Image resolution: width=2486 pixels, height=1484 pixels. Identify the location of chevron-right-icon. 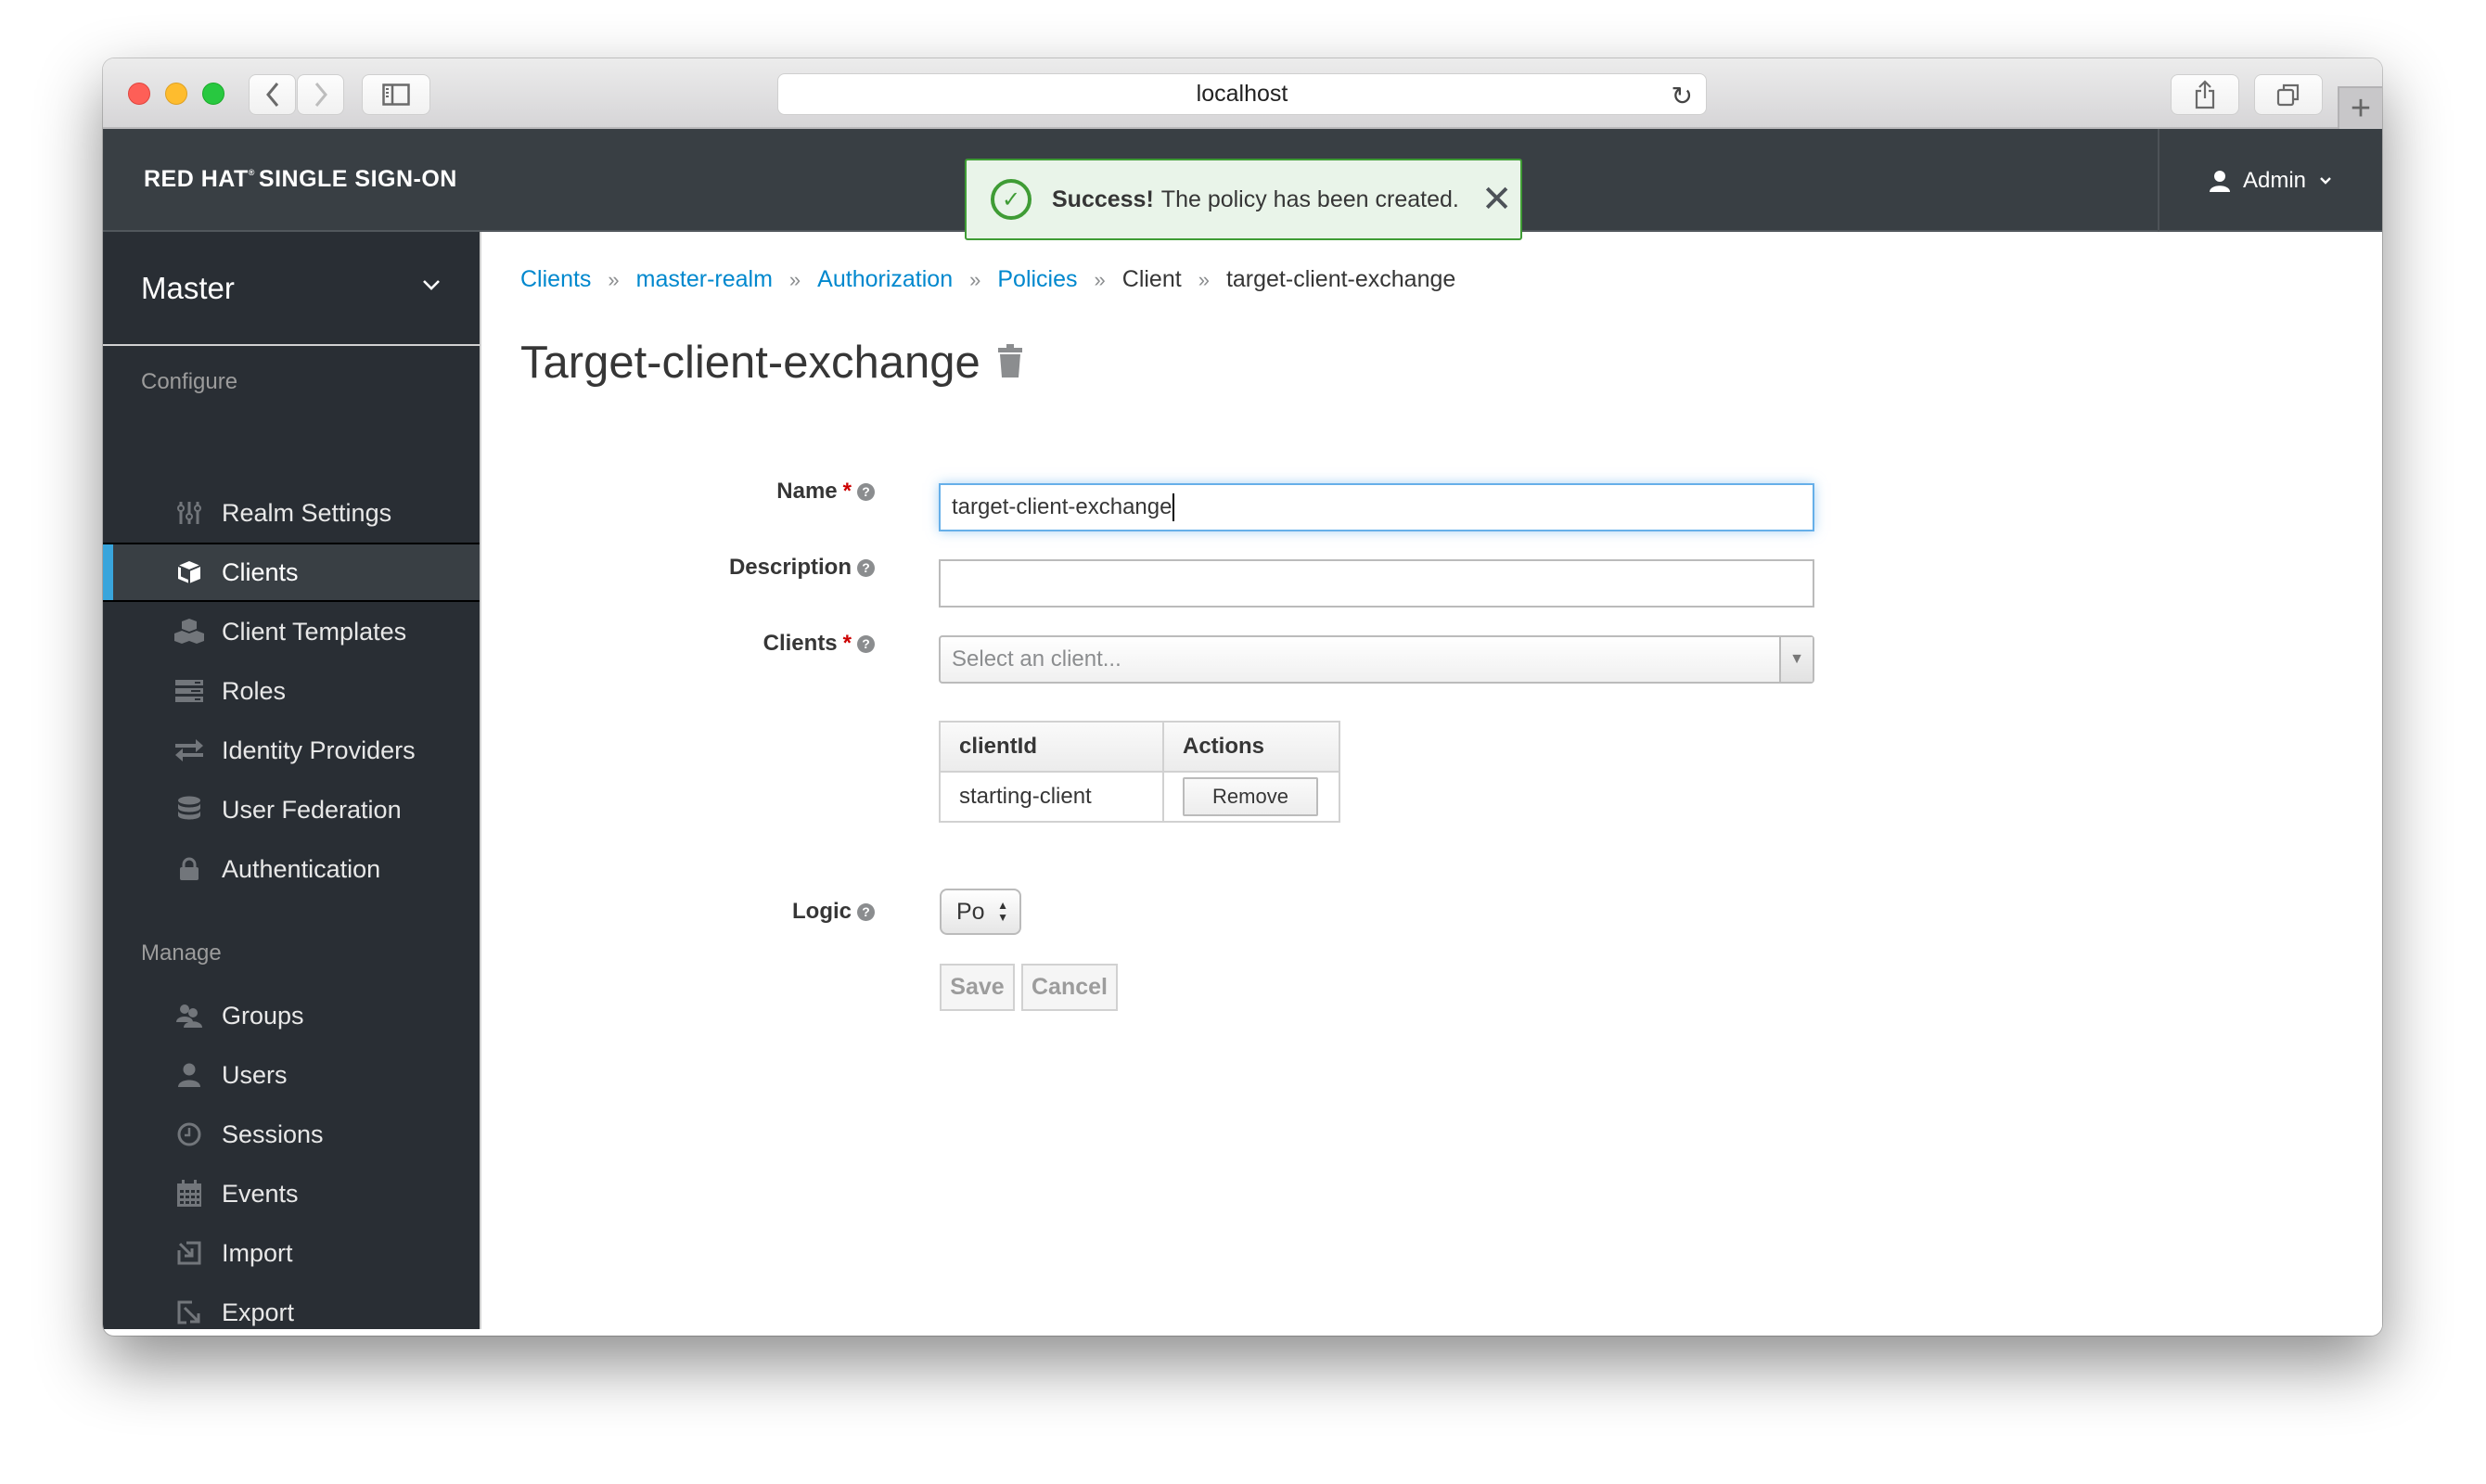
(320, 95).